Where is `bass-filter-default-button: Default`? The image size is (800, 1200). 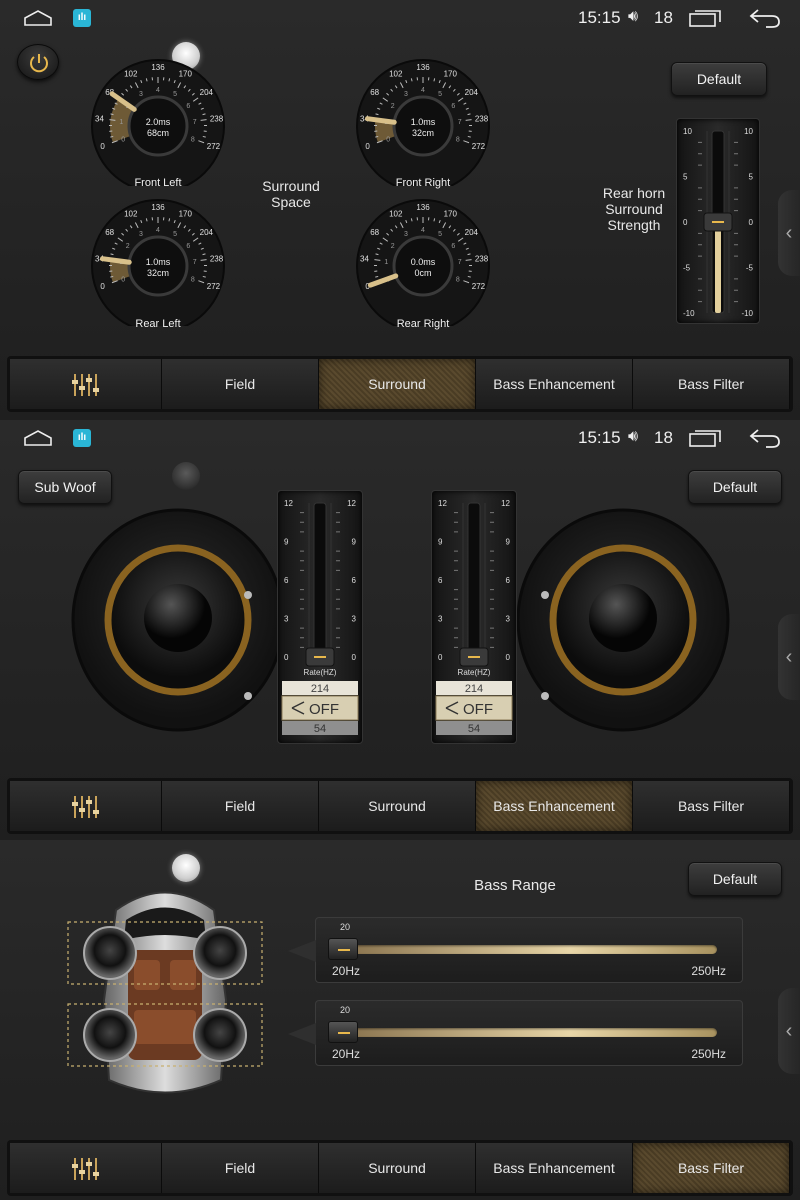
bass-filter-default-button: Default is located at coordinates (735, 879).